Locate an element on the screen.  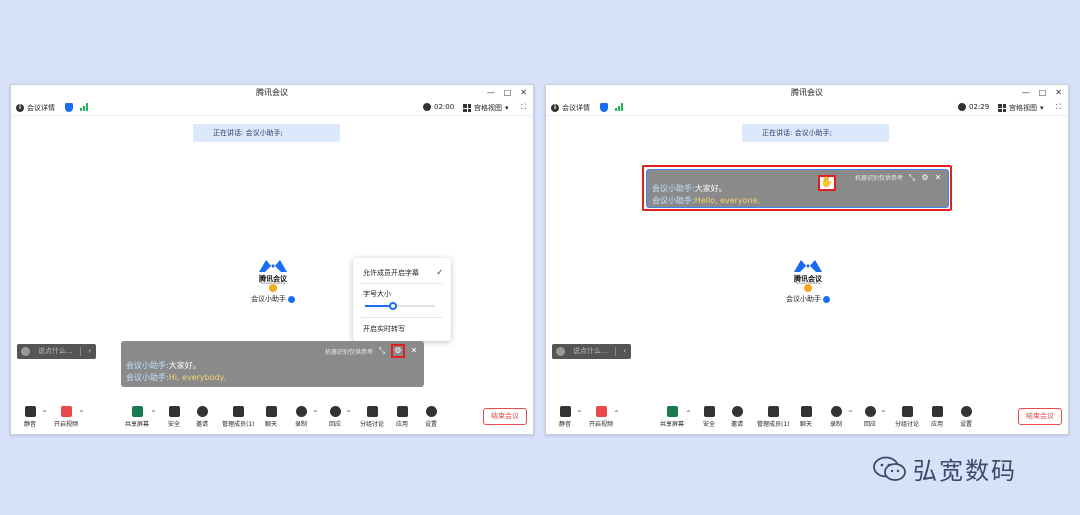
menu-divider is located at coordinates (402, 283).